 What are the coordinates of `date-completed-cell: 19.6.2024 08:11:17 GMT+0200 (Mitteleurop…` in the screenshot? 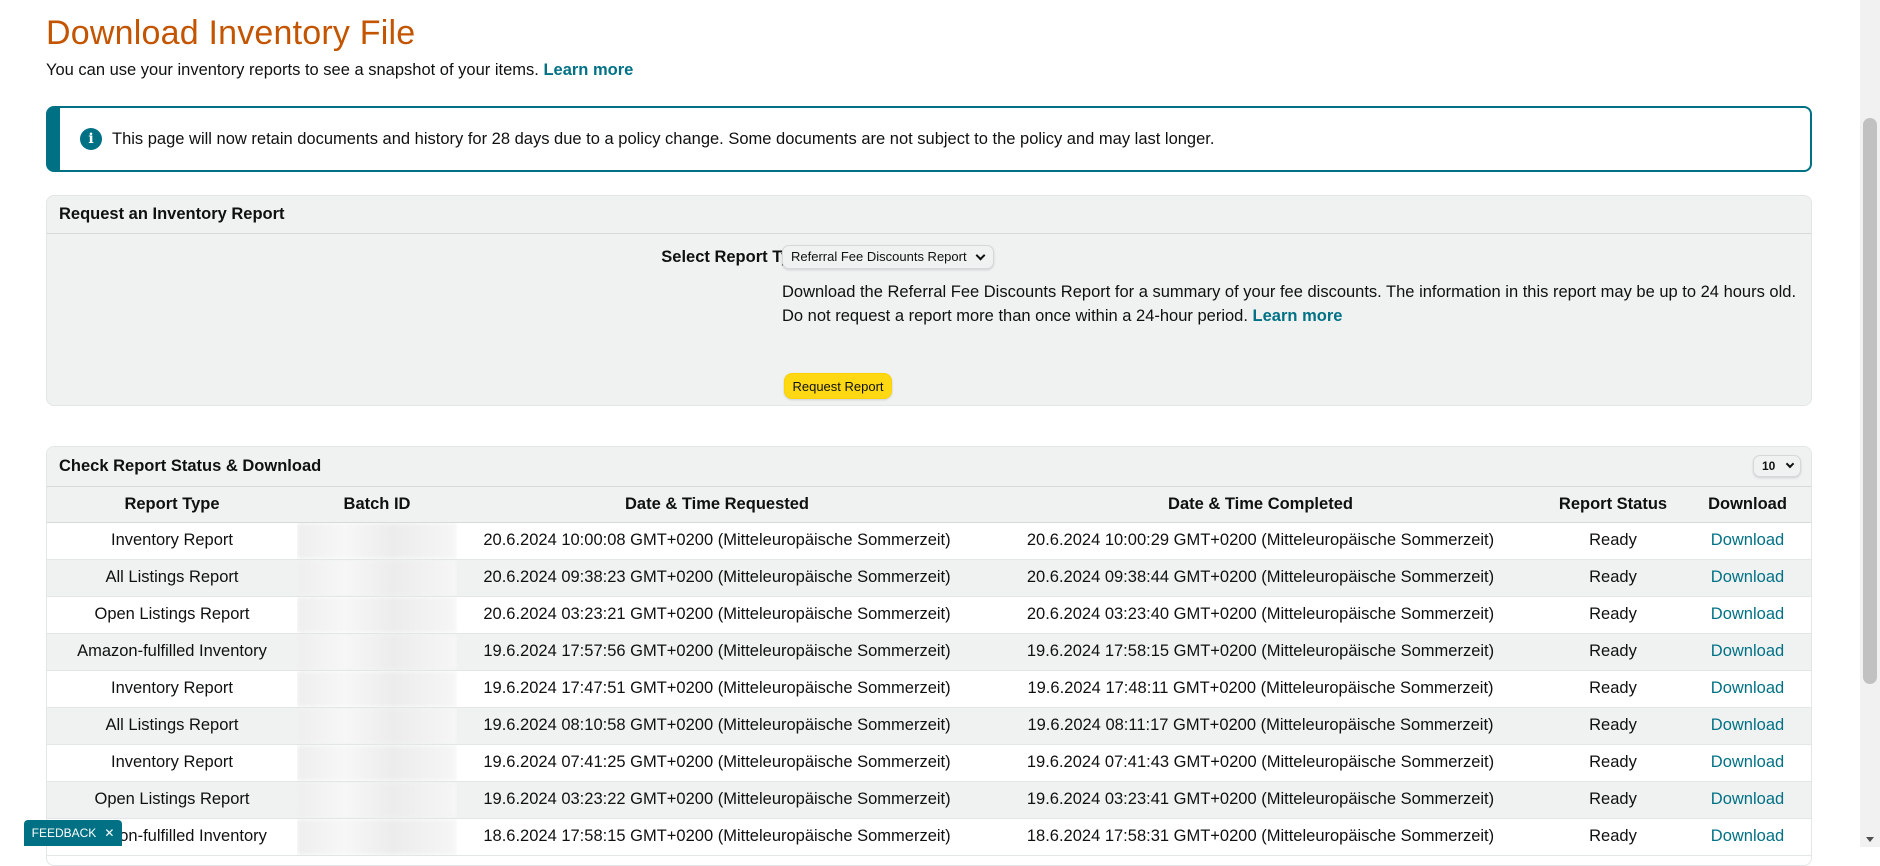 It's located at (1260, 726).